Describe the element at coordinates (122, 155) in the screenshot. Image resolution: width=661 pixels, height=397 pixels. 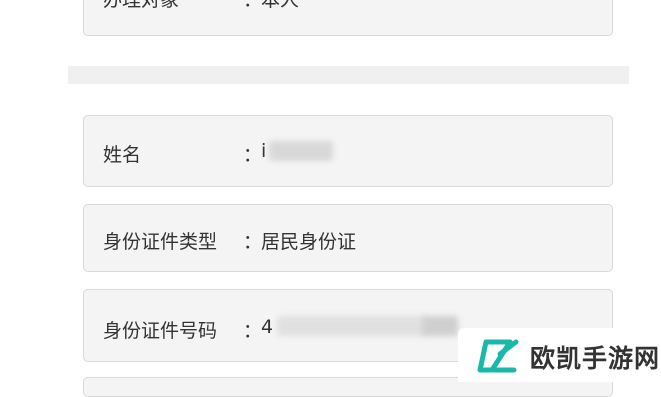
I see `name-label: 姓名` at that location.